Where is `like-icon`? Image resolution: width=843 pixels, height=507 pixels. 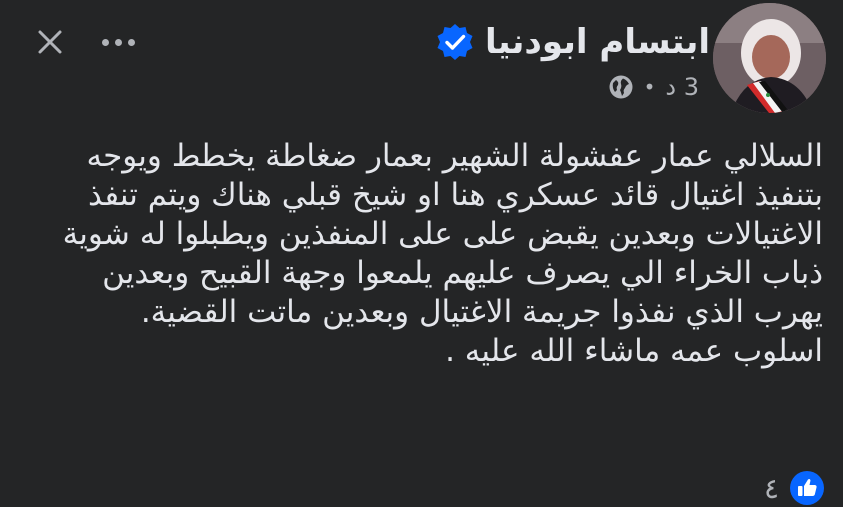
like-icon is located at coordinates (807, 488).